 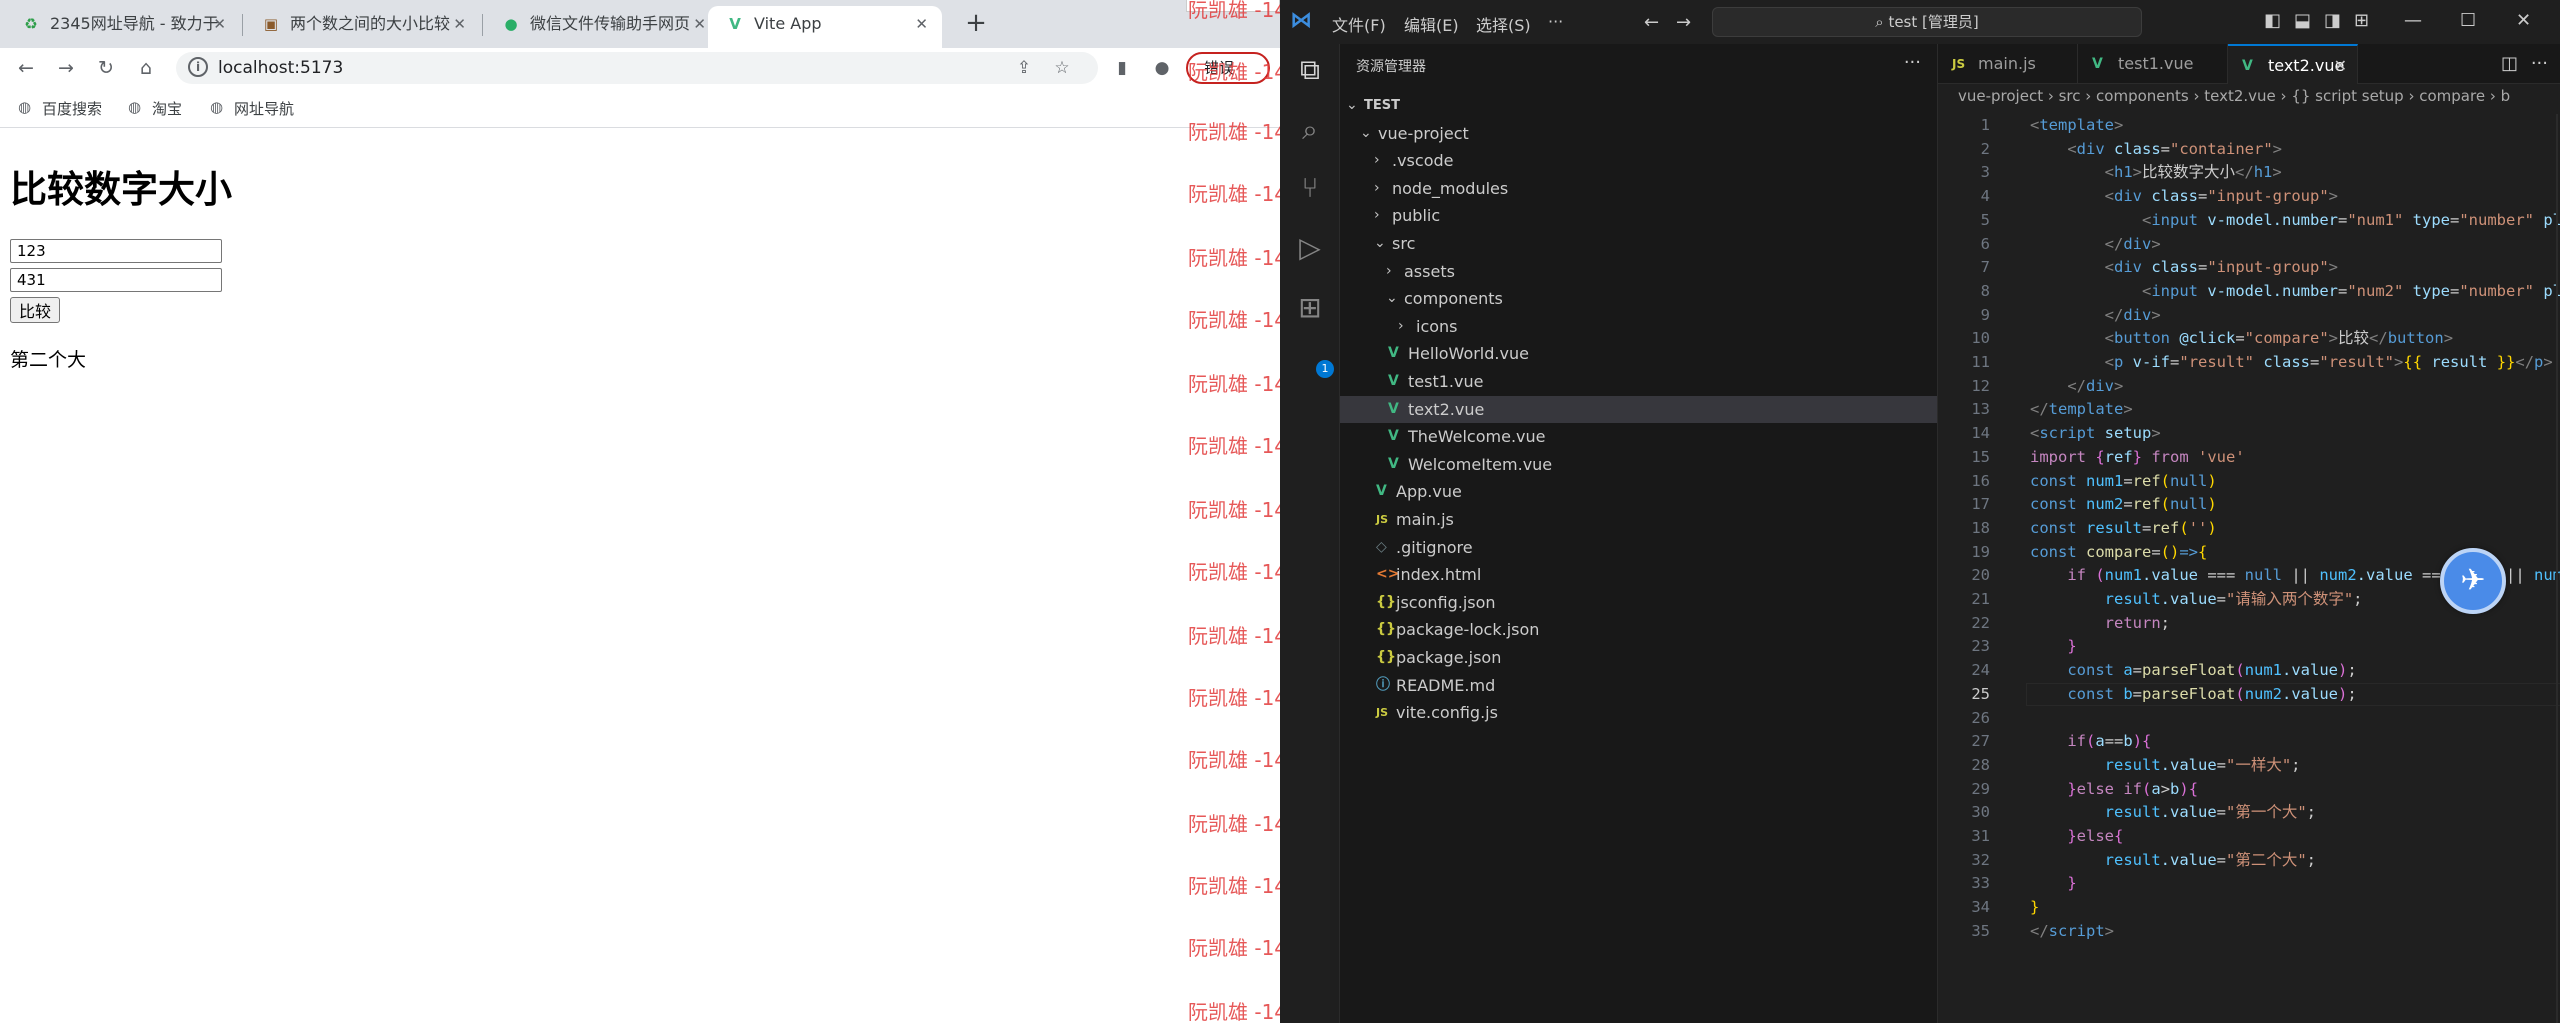 I want to click on nav-forward-icon: →, so click(x=1683, y=22).